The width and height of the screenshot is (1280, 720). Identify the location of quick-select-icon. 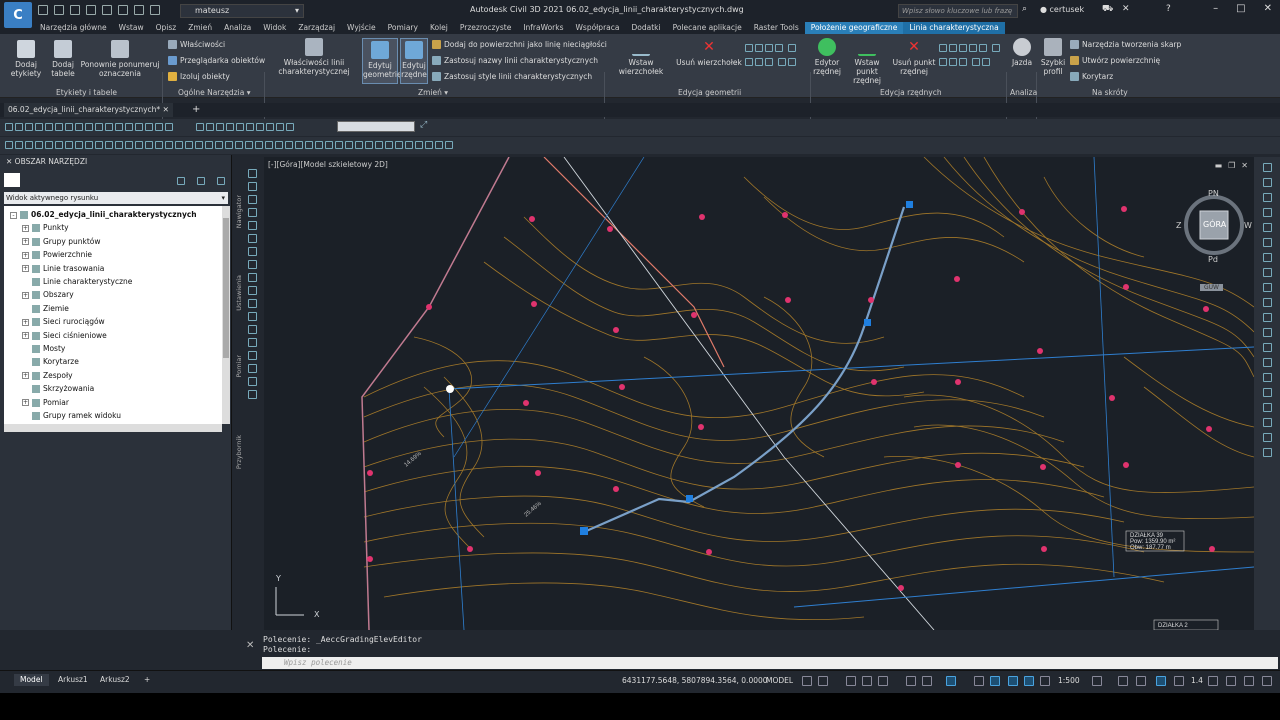
(429, 145).